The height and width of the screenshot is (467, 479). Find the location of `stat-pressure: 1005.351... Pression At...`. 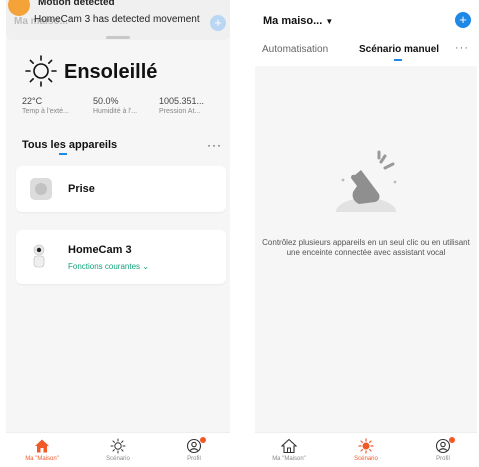

stat-pressure: 1005.351... Pression At... is located at coordinates (181, 105).